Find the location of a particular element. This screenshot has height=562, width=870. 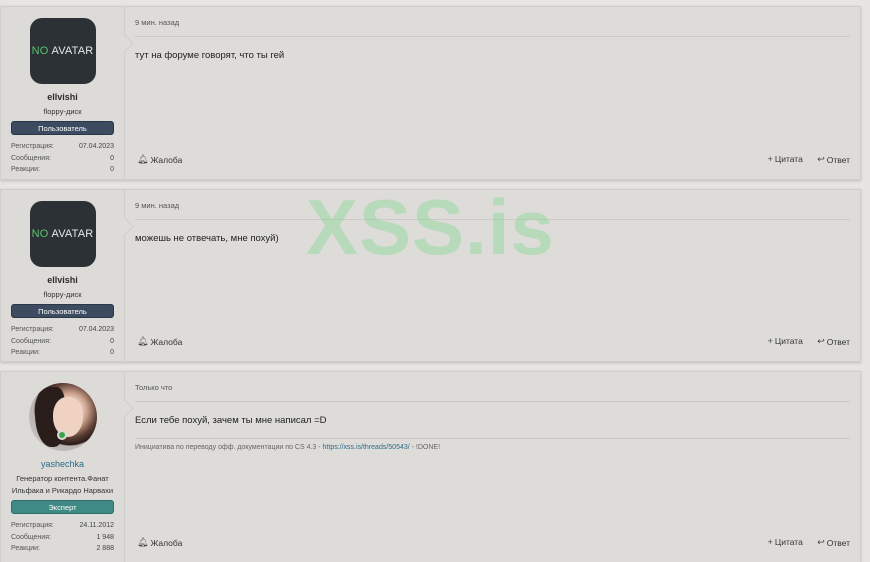

post-time: Только что is located at coordinates (492, 392).